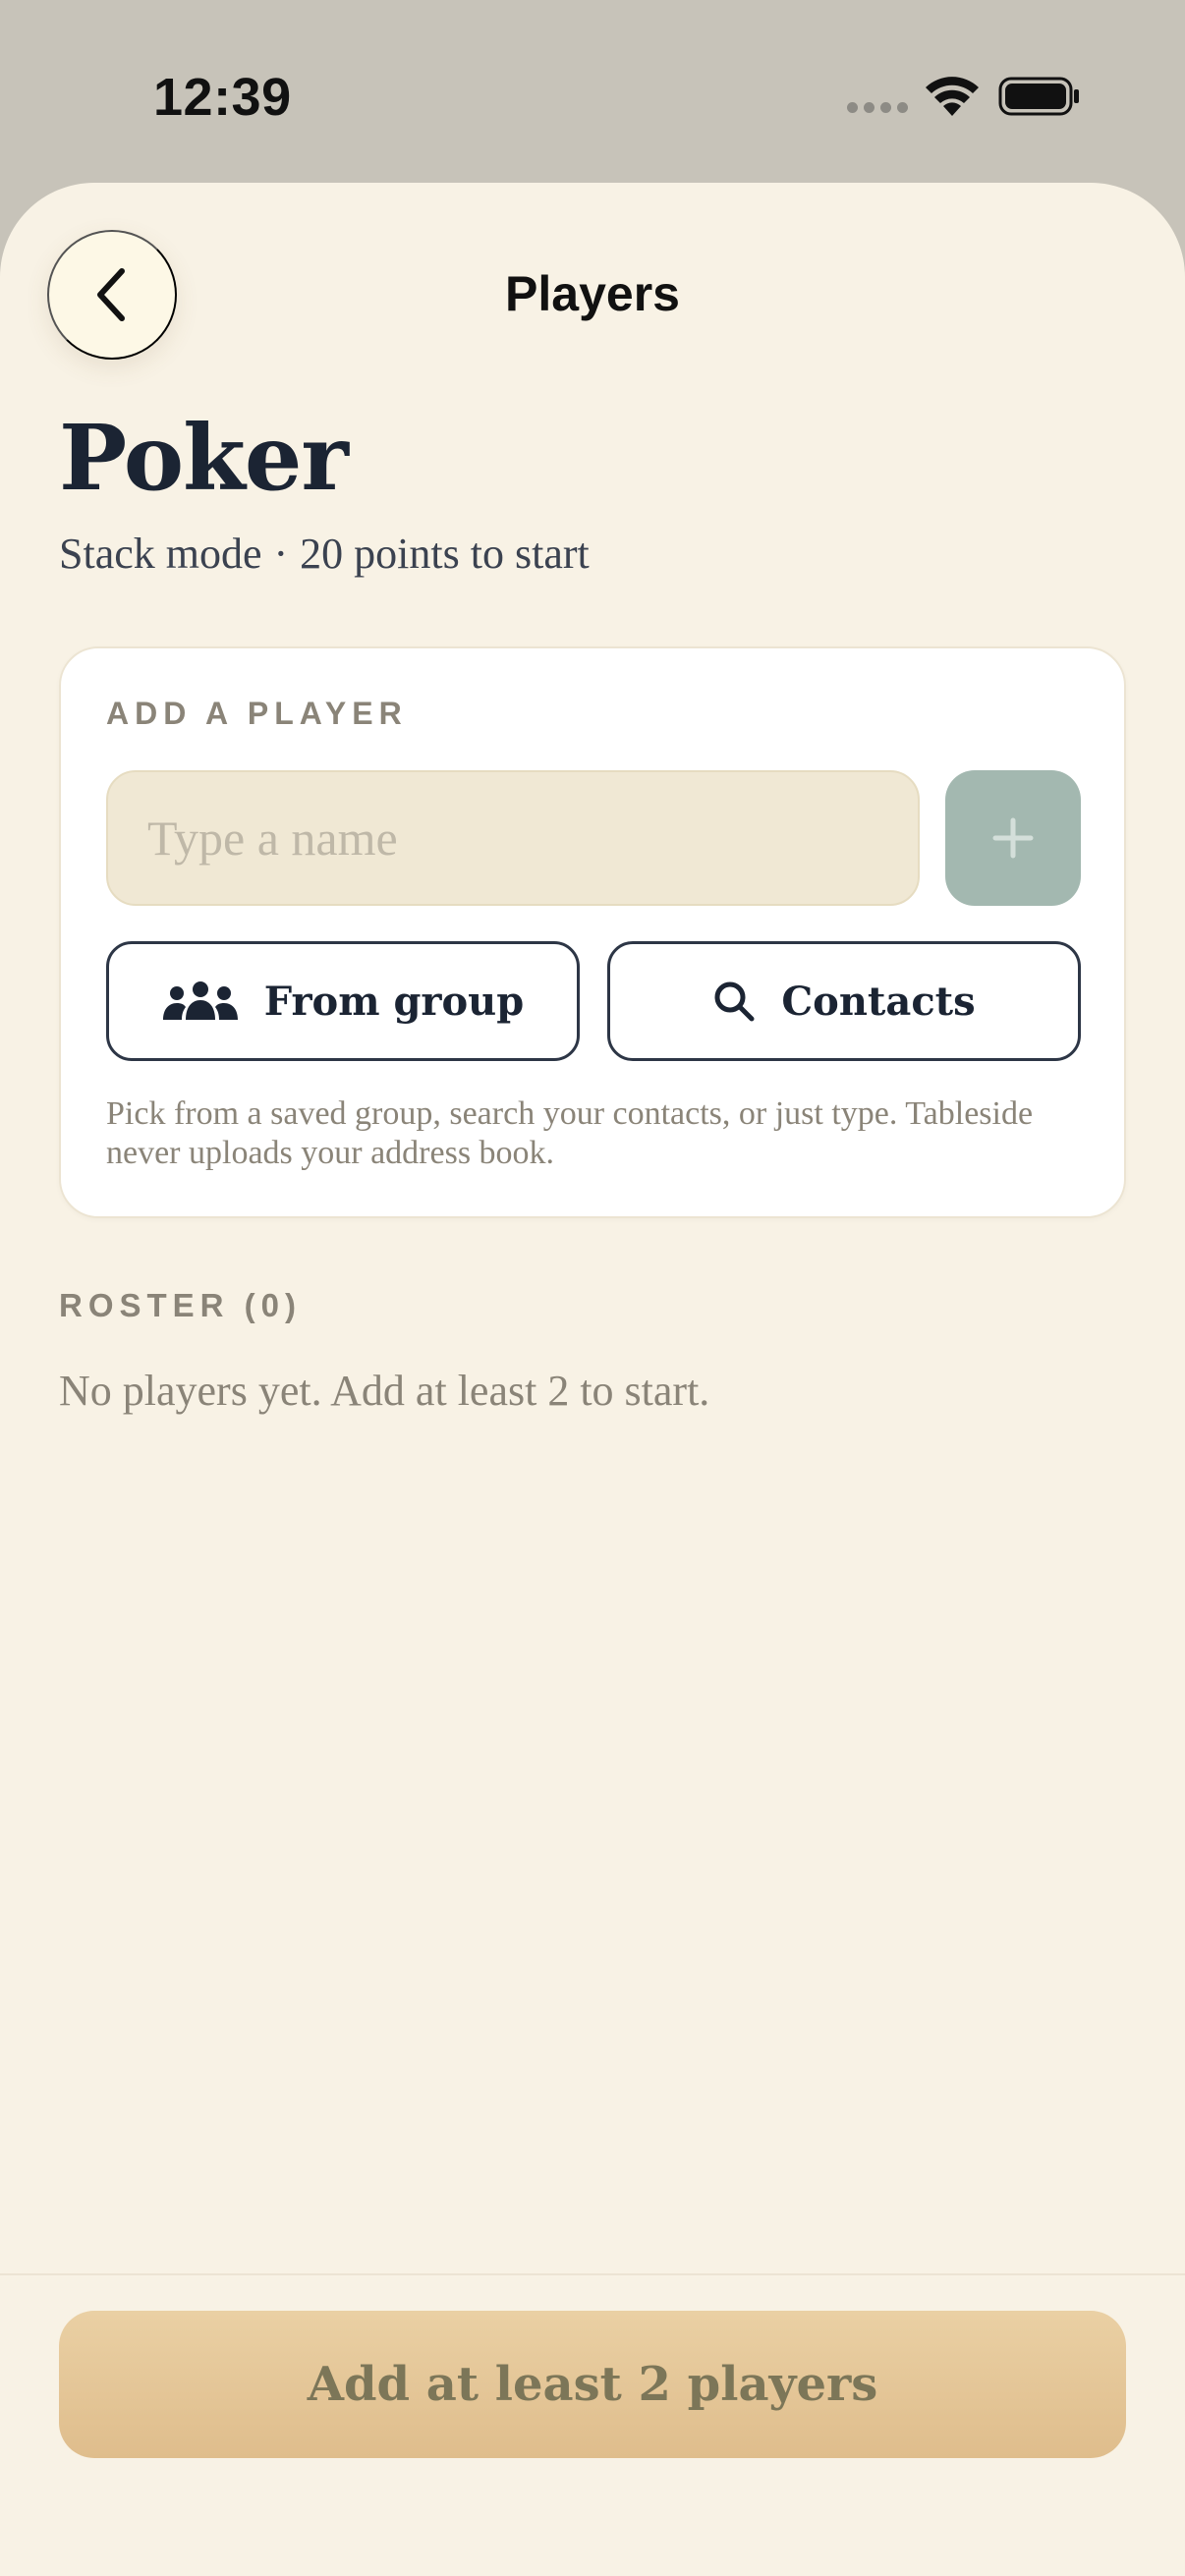 Image resolution: width=1185 pixels, height=2576 pixels. What do you see at coordinates (734, 1001) in the screenshot?
I see `search-icon` at bounding box center [734, 1001].